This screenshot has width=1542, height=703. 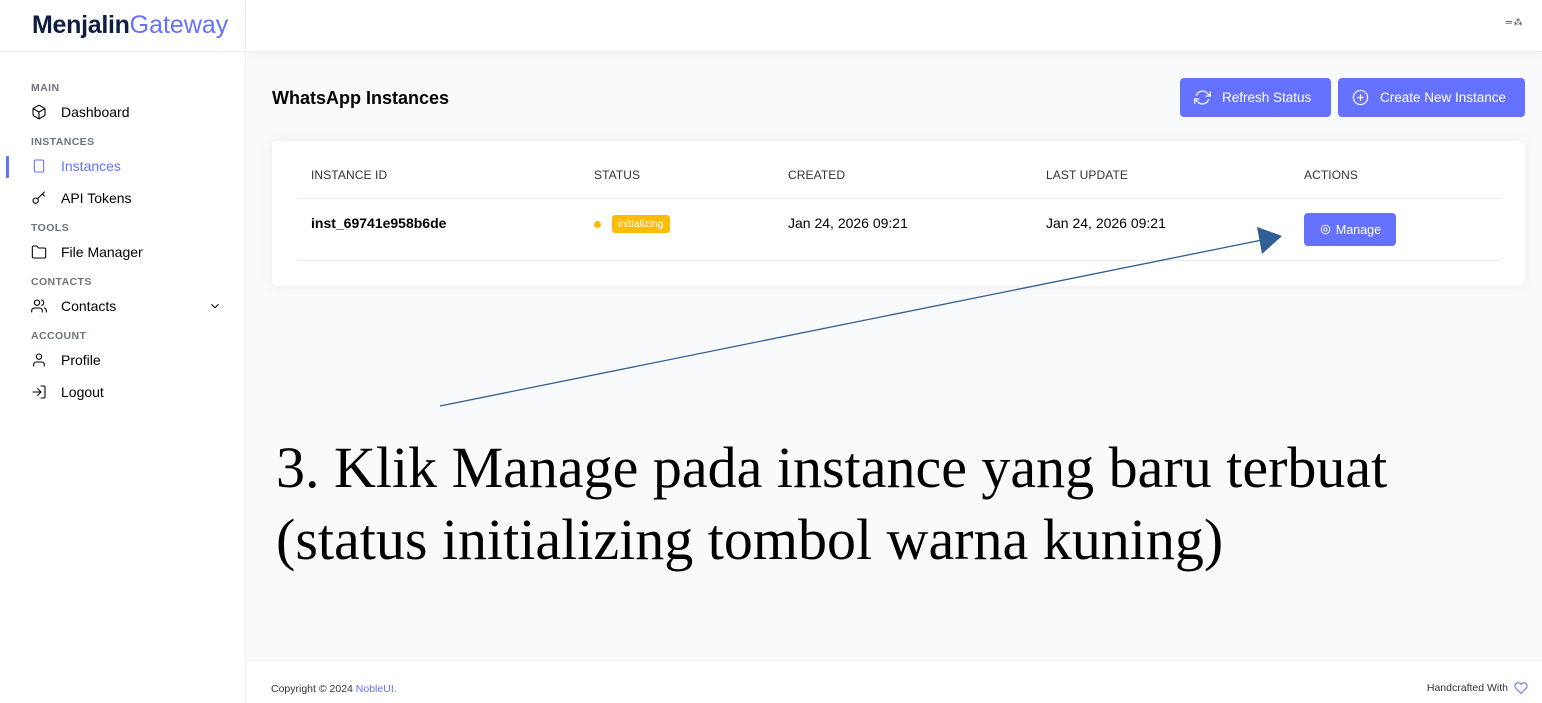 I want to click on nav-category-contacts: CONTACTS, so click(x=61, y=282).